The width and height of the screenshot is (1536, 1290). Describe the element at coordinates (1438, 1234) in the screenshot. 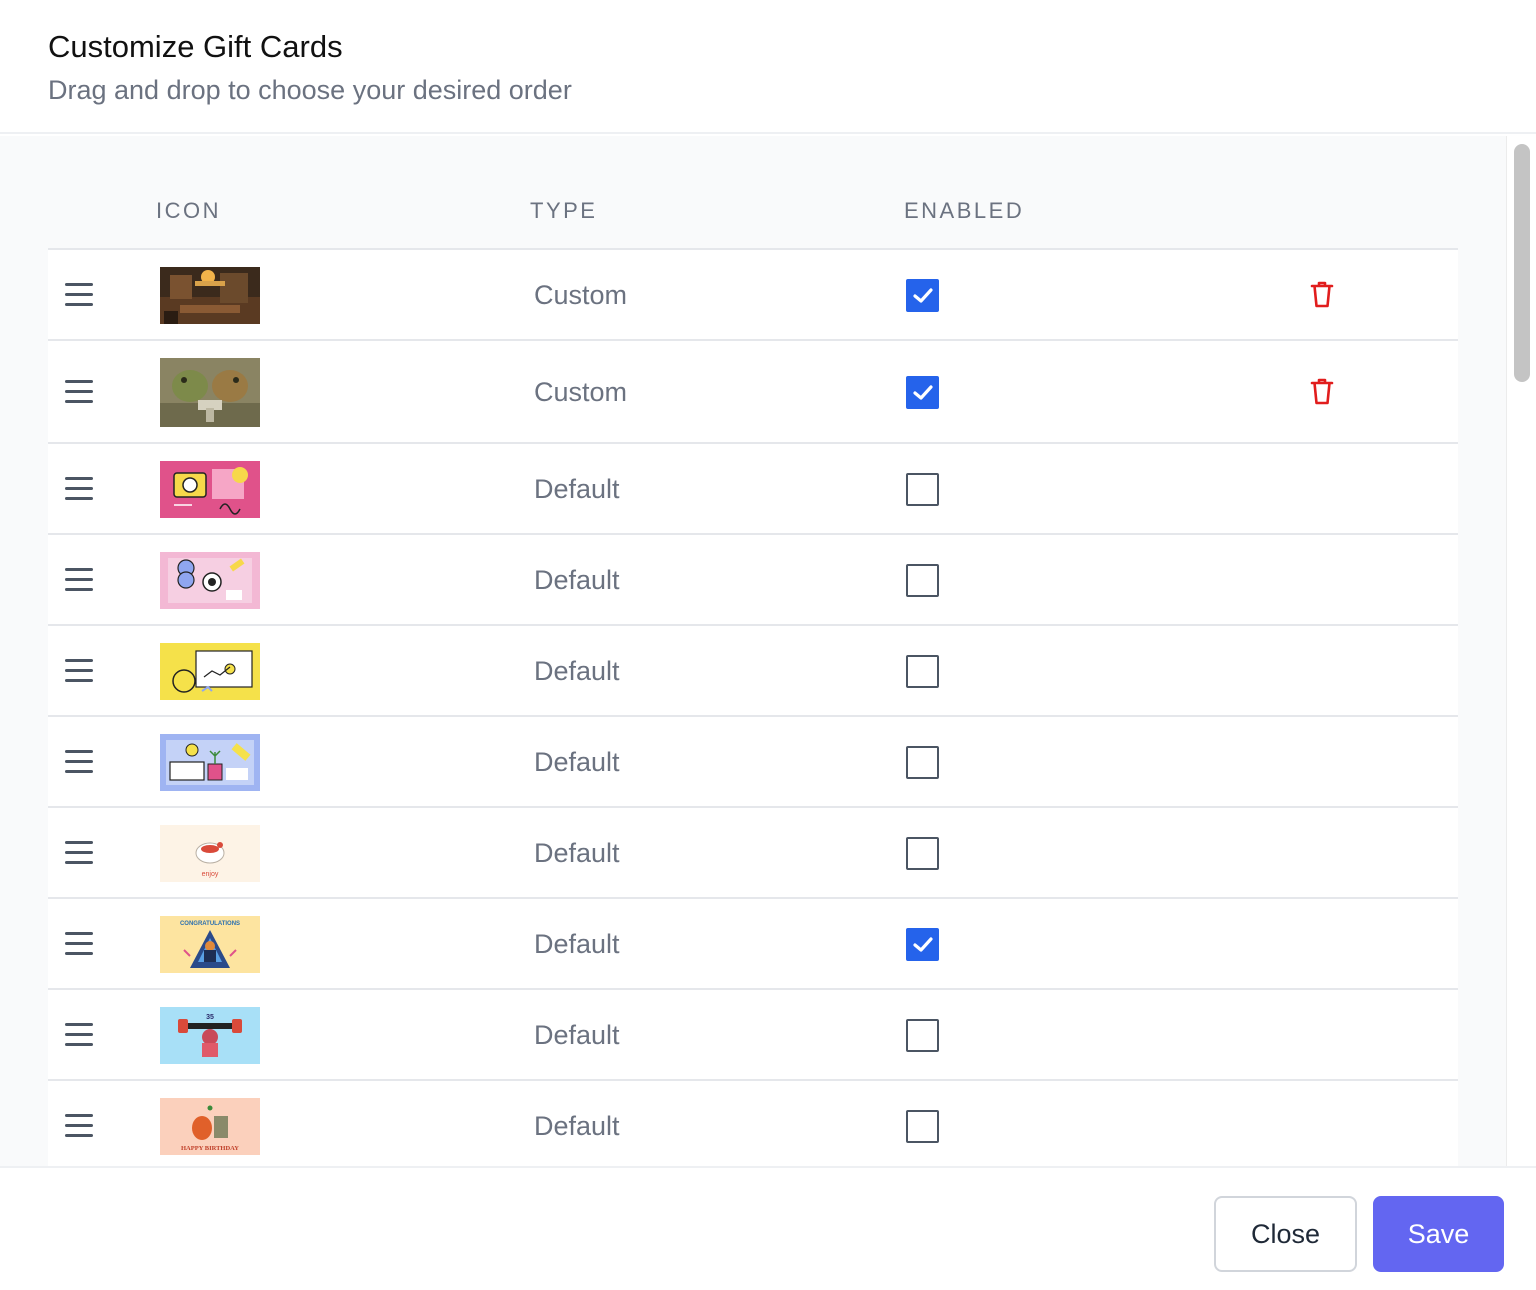

I see `save-button: Save` at that location.